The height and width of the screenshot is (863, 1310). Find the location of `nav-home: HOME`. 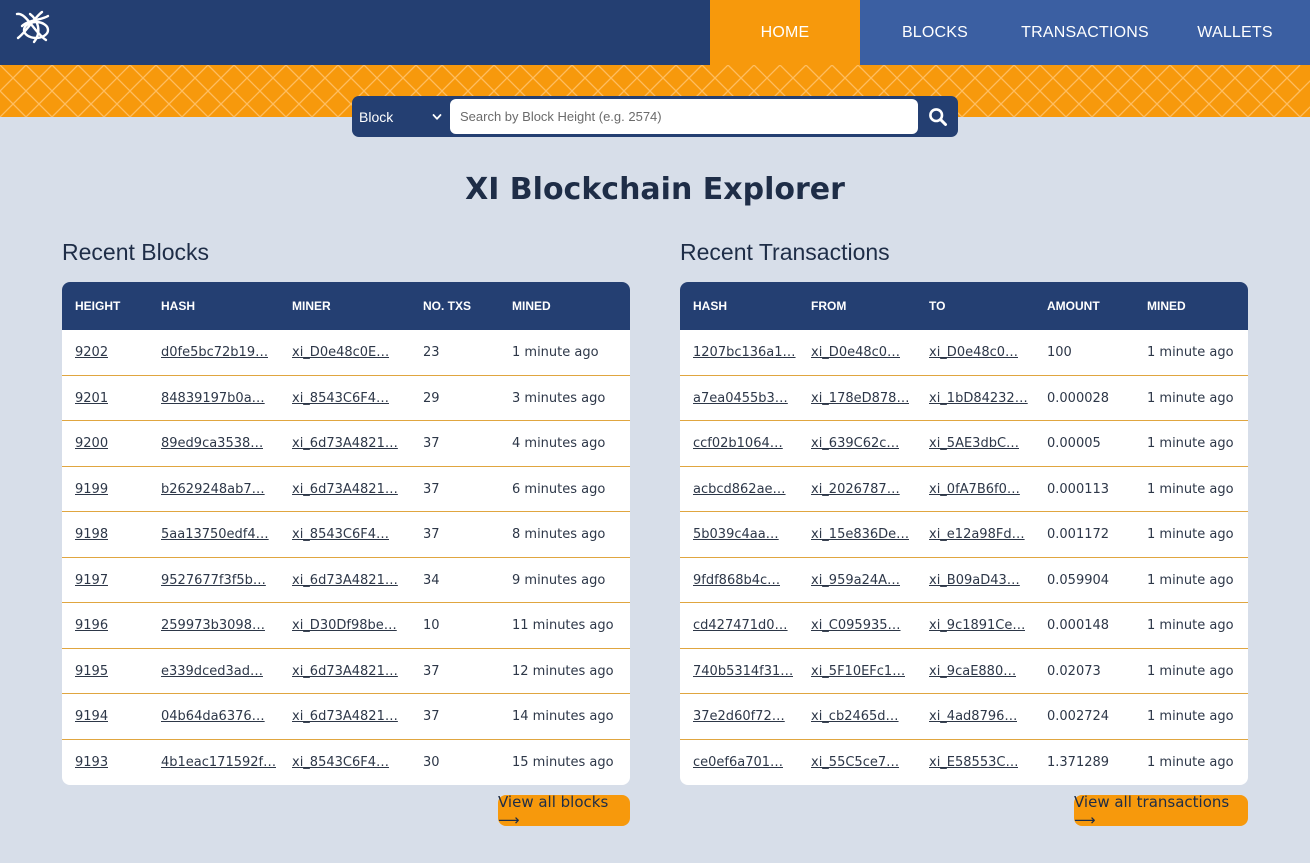

nav-home: HOME is located at coordinates (785, 32).